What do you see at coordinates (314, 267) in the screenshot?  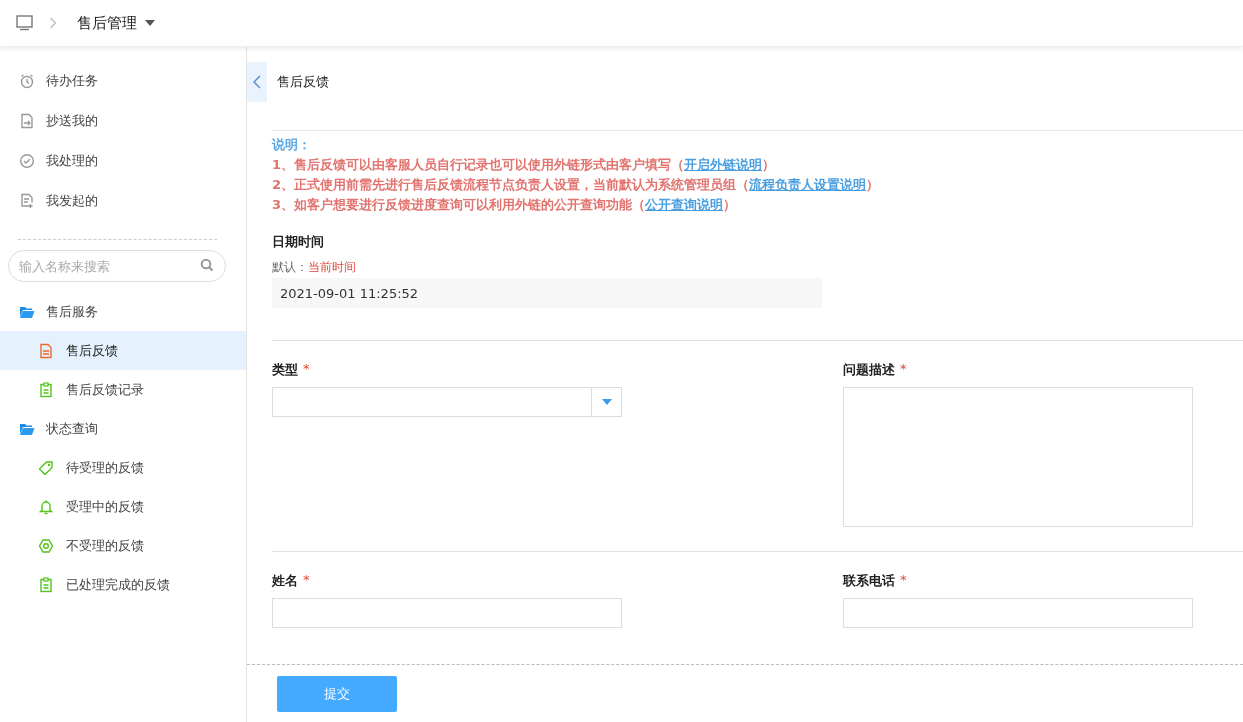 I see `default-hint: 默认：当前时间` at bounding box center [314, 267].